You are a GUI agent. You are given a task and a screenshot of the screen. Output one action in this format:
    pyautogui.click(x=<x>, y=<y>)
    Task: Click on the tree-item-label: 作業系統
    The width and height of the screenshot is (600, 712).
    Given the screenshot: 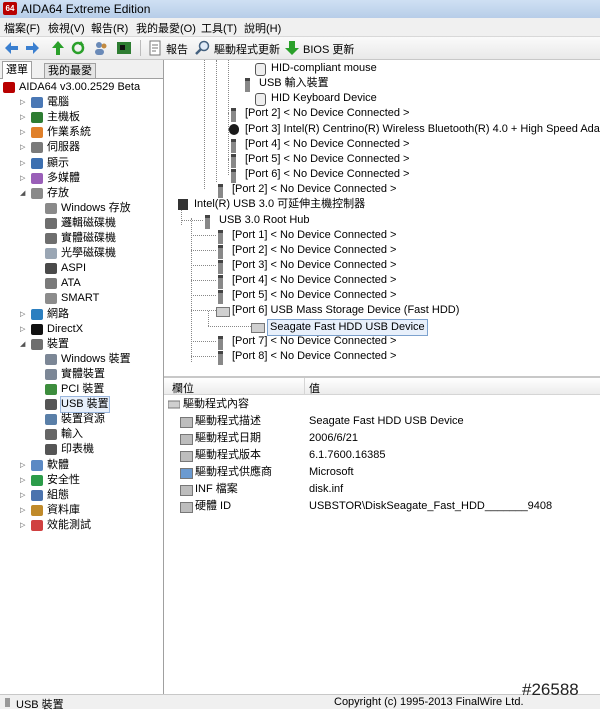 What is the action you would take?
    pyautogui.click(x=69, y=132)
    